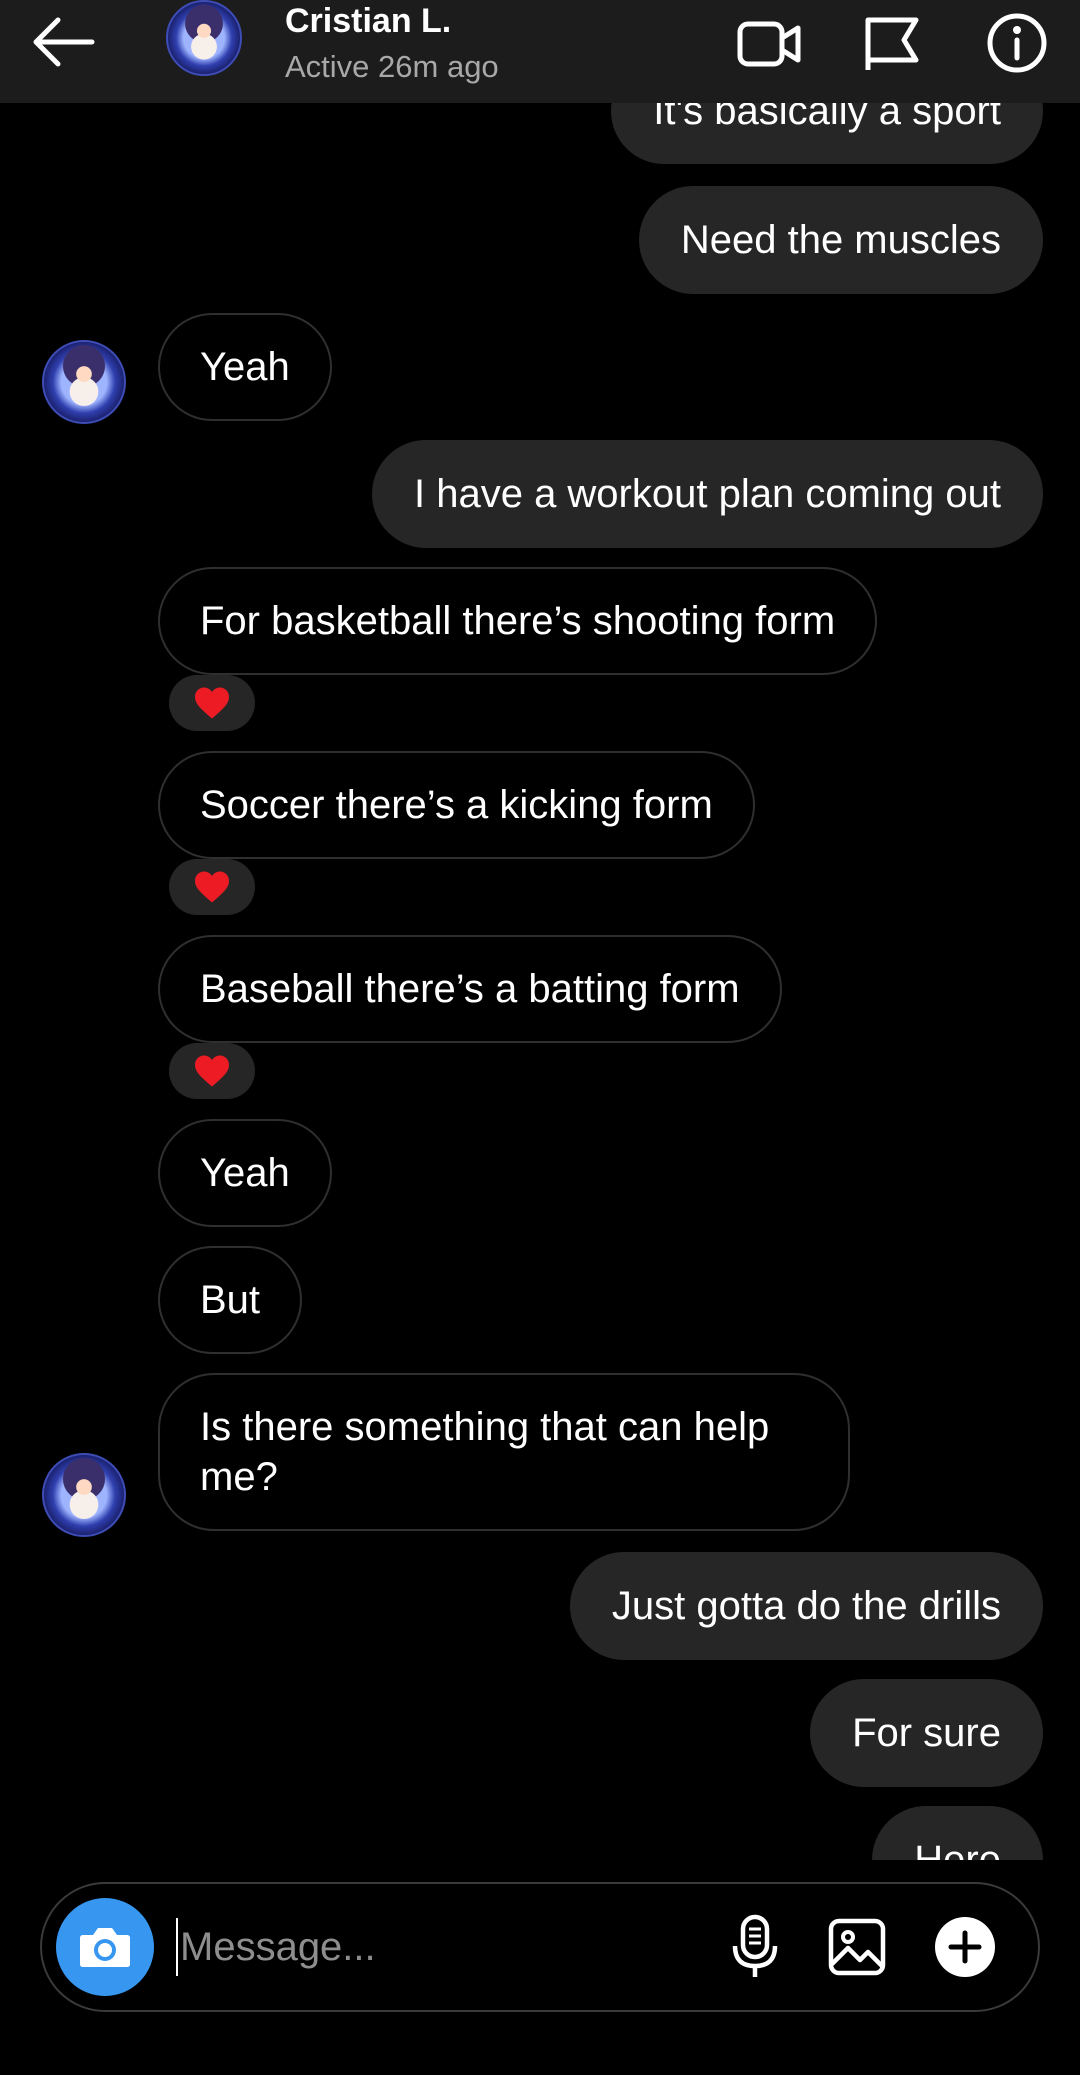 This screenshot has height=2075, width=1080. I want to click on camera-button, so click(105, 1947).